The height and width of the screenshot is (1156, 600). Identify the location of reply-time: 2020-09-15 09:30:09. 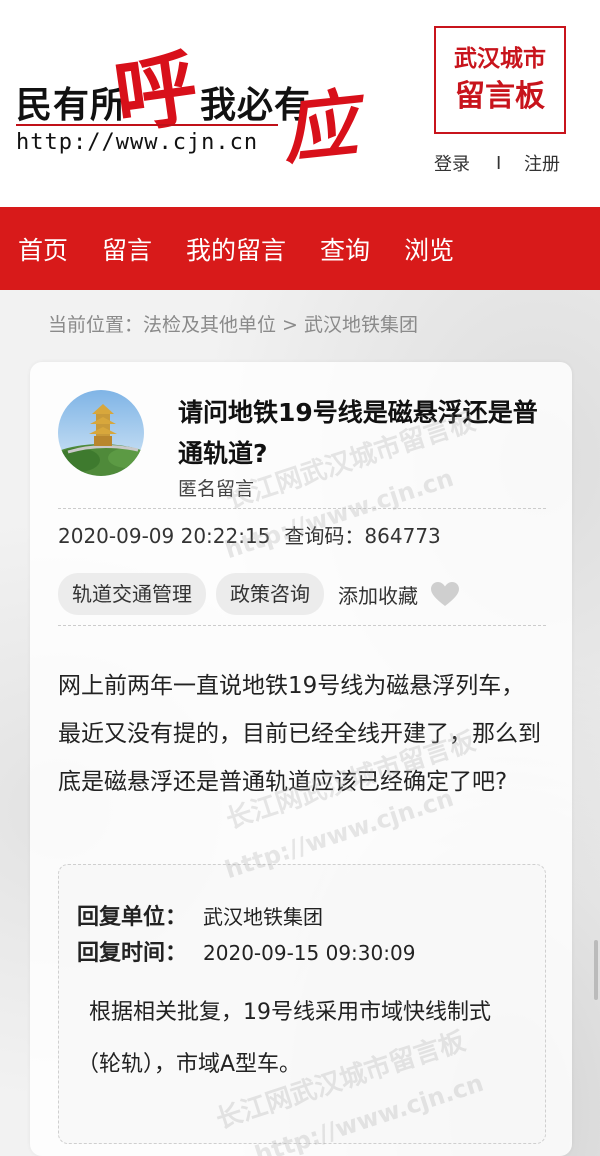
(309, 953).